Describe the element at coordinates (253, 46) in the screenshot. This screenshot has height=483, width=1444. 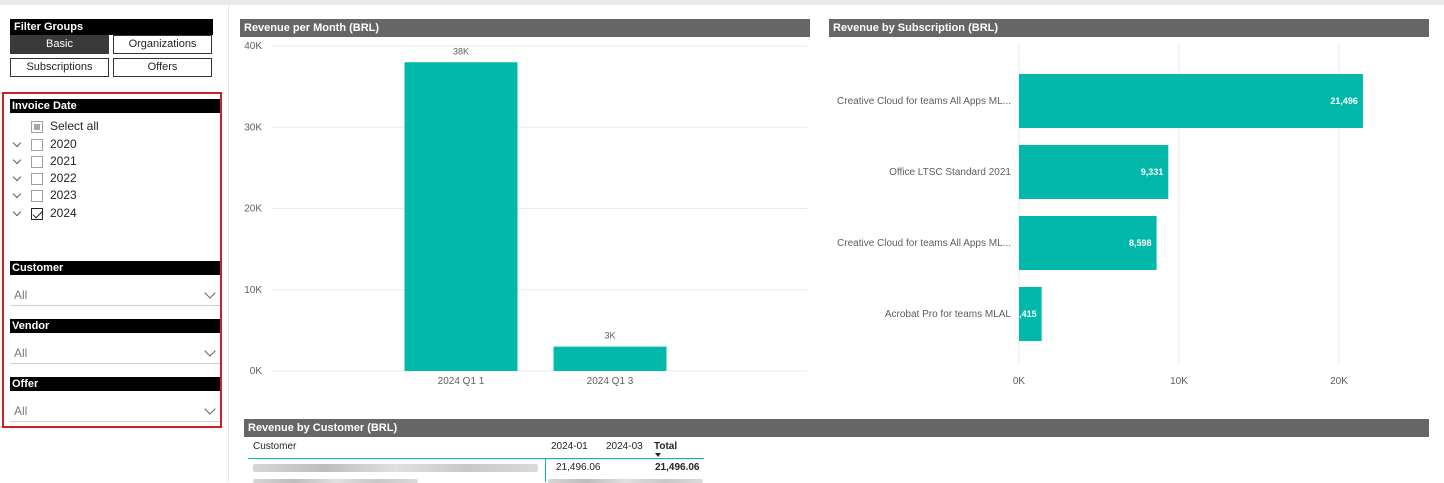
I see `y-tick-label: 40K` at that location.